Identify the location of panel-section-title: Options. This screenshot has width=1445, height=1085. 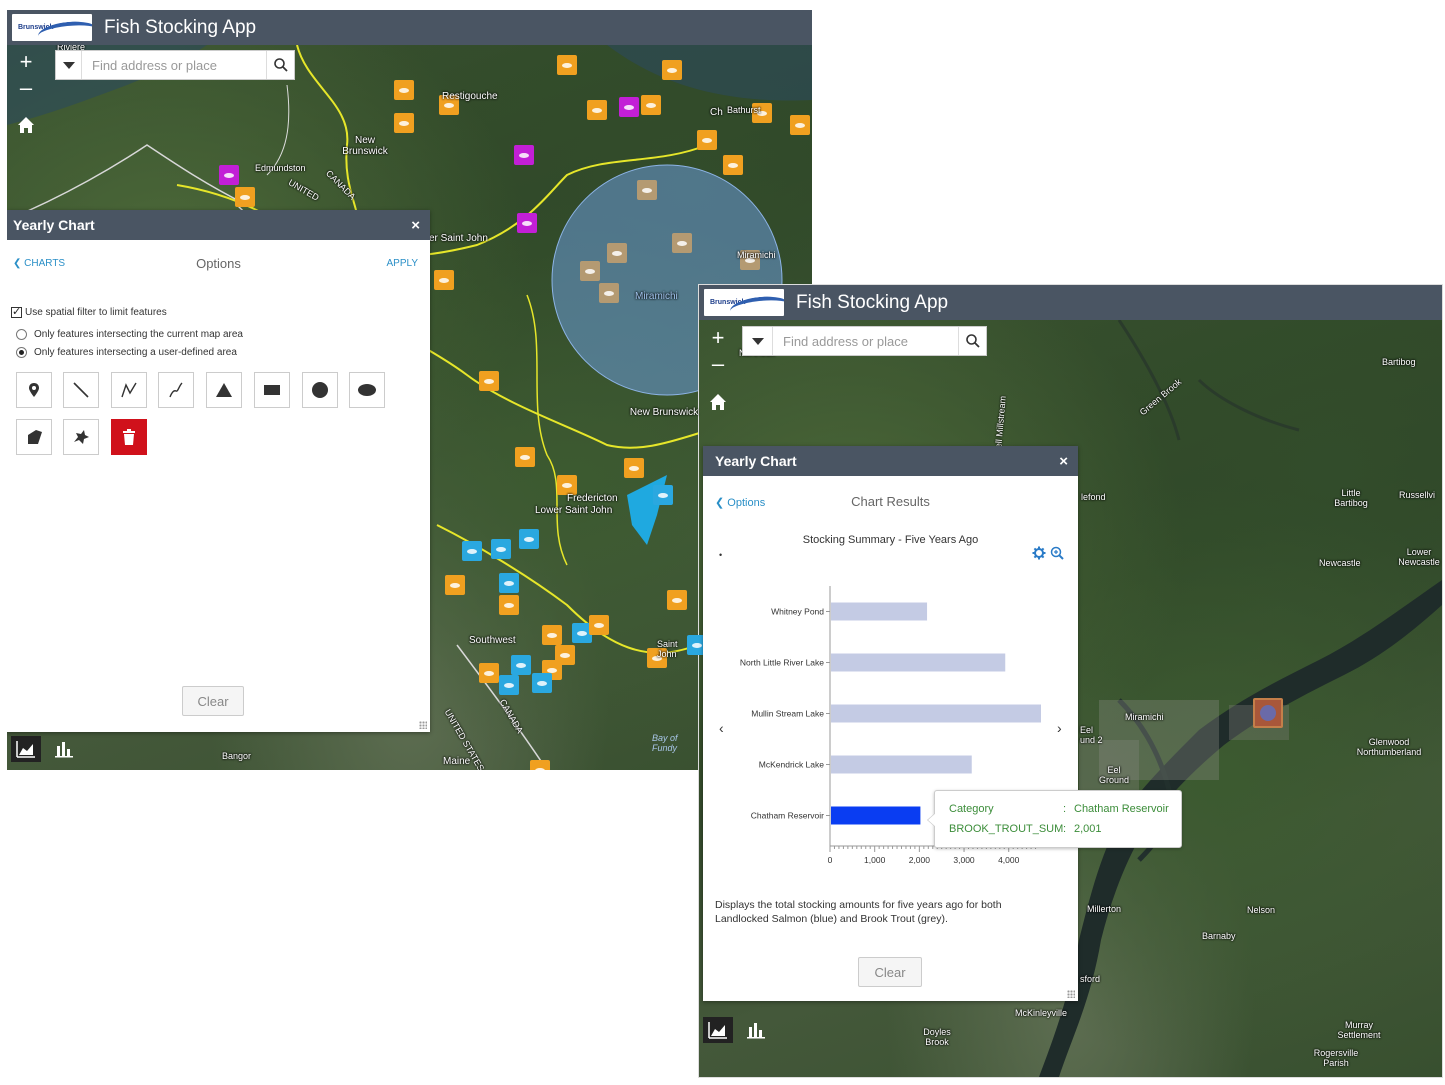
(218, 263).